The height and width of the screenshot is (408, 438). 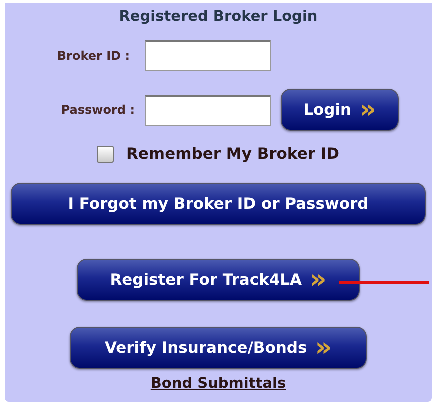 What do you see at coordinates (105, 154) in the screenshot?
I see `remember-checkbox` at bounding box center [105, 154].